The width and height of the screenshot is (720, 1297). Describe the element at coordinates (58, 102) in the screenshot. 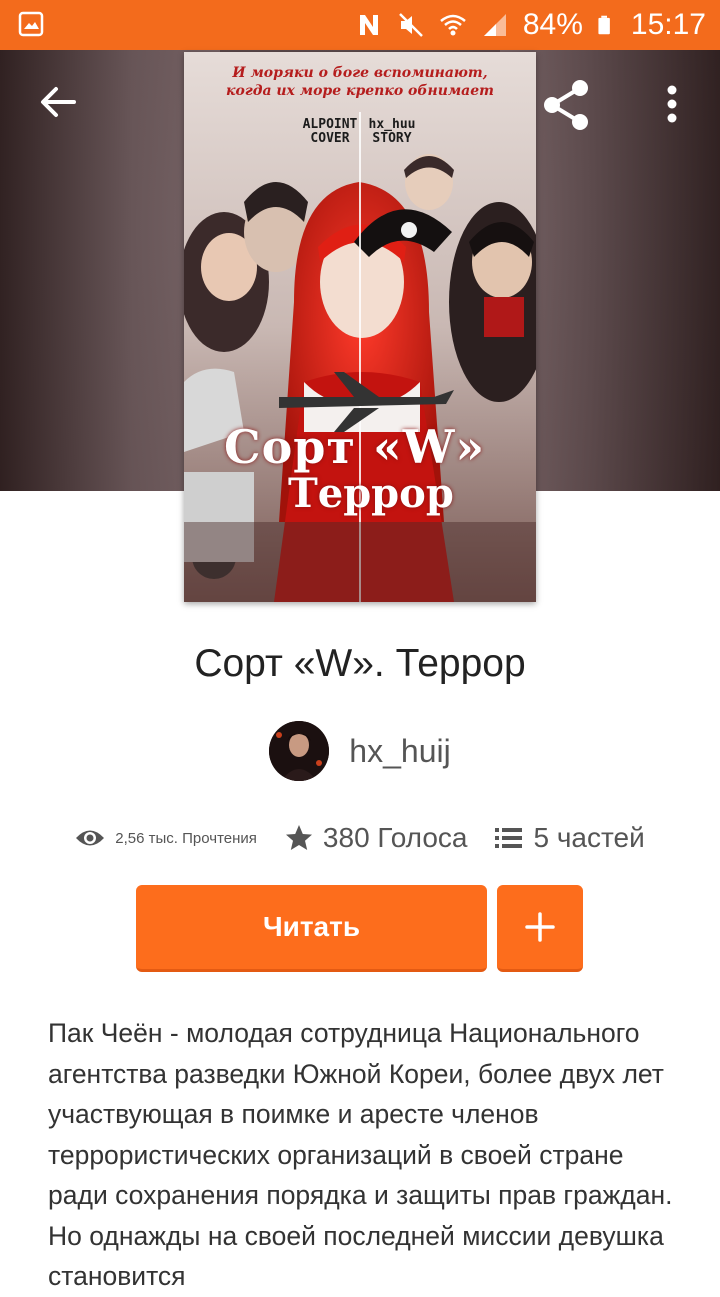

I see `back-arrow-icon` at that location.